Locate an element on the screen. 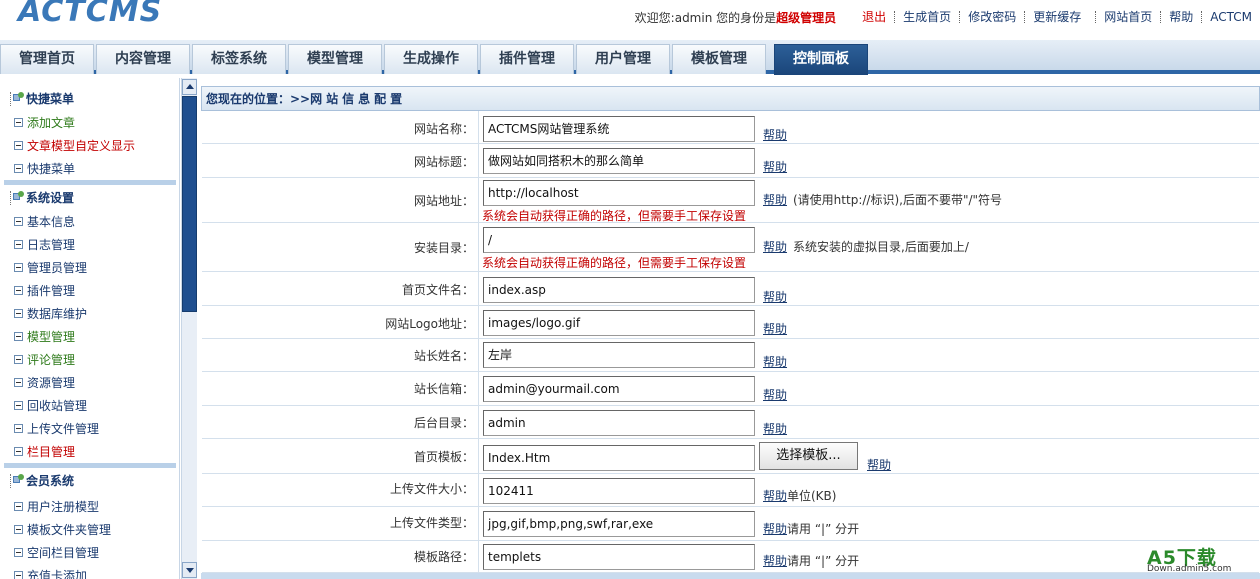 Image resolution: width=1260 pixels, height=579 pixels. install-dir-input: / is located at coordinates (619, 240).